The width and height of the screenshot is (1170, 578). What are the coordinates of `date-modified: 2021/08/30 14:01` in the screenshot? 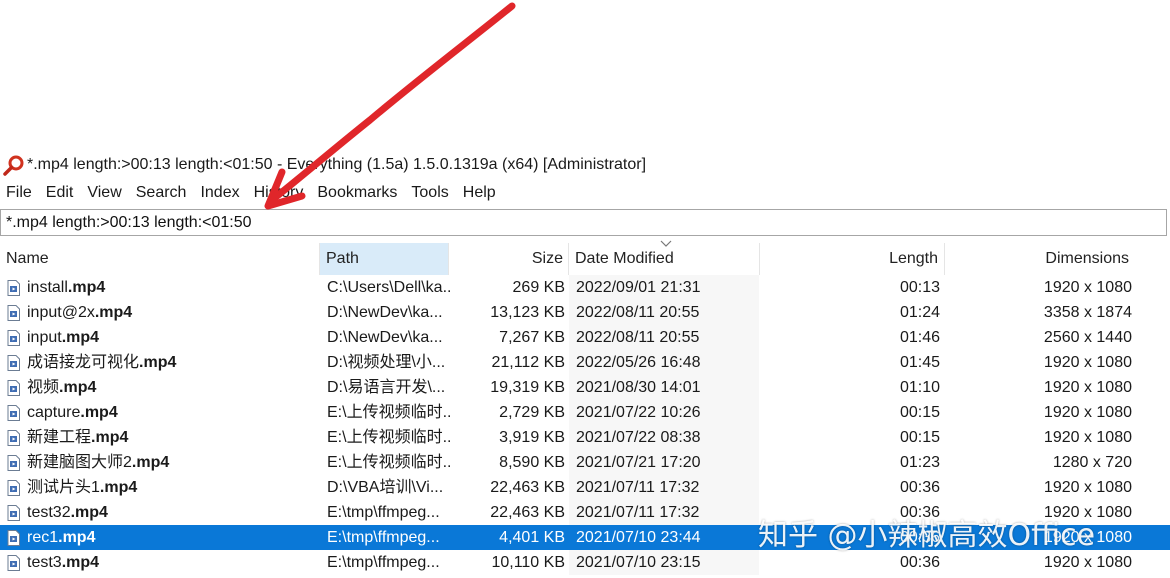 It's located at (638, 387).